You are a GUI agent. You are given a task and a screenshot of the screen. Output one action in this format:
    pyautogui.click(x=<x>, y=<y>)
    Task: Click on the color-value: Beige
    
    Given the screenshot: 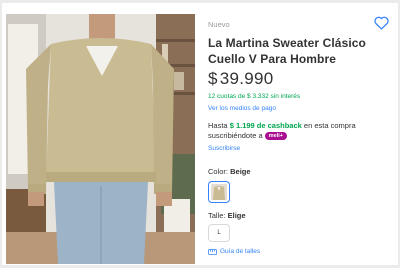 What is the action you would take?
    pyautogui.click(x=240, y=171)
    